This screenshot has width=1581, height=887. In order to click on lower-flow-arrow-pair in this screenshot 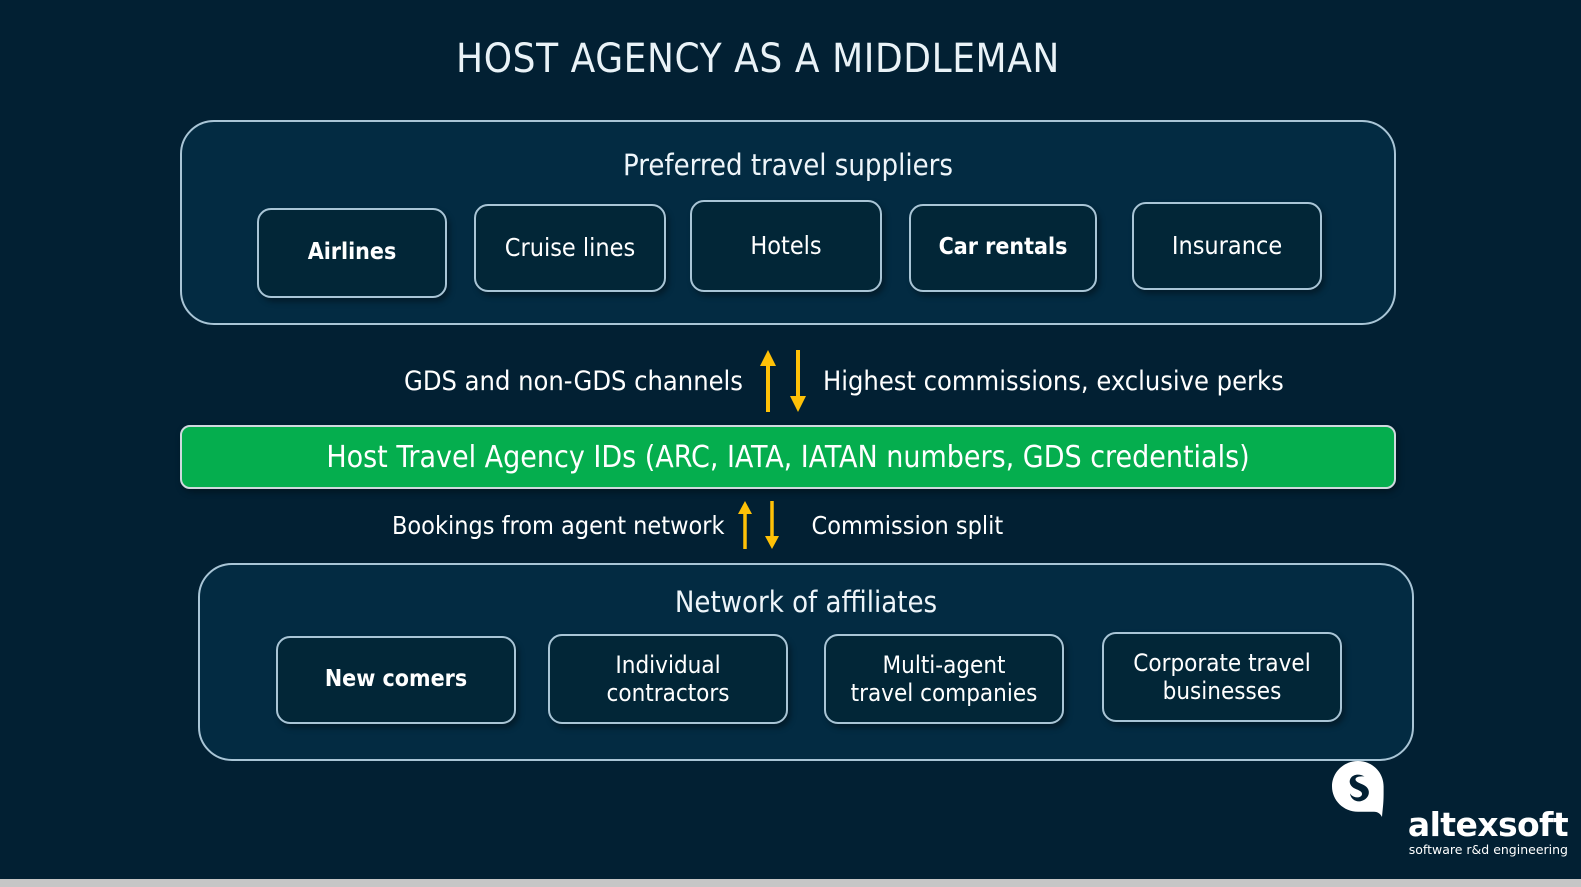, I will do `click(758, 525)`.